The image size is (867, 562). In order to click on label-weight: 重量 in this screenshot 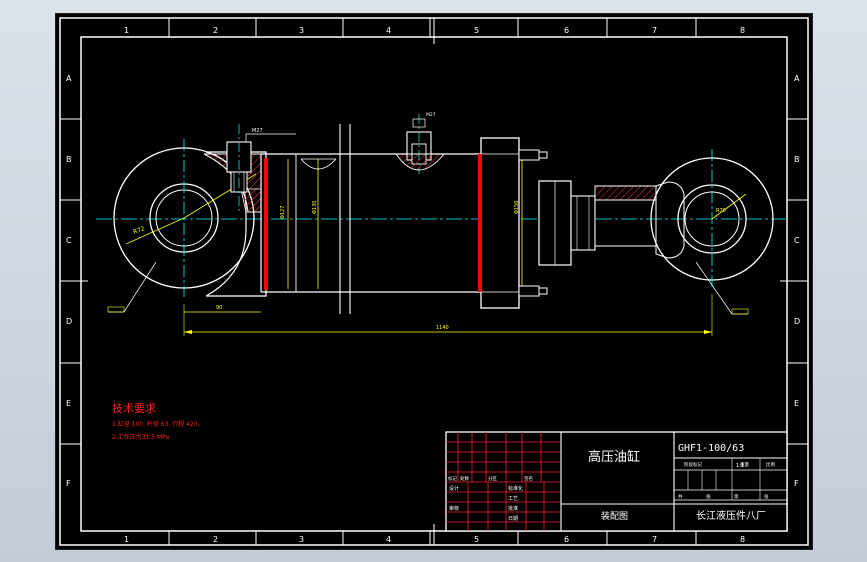, I will do `click(744, 464)`.